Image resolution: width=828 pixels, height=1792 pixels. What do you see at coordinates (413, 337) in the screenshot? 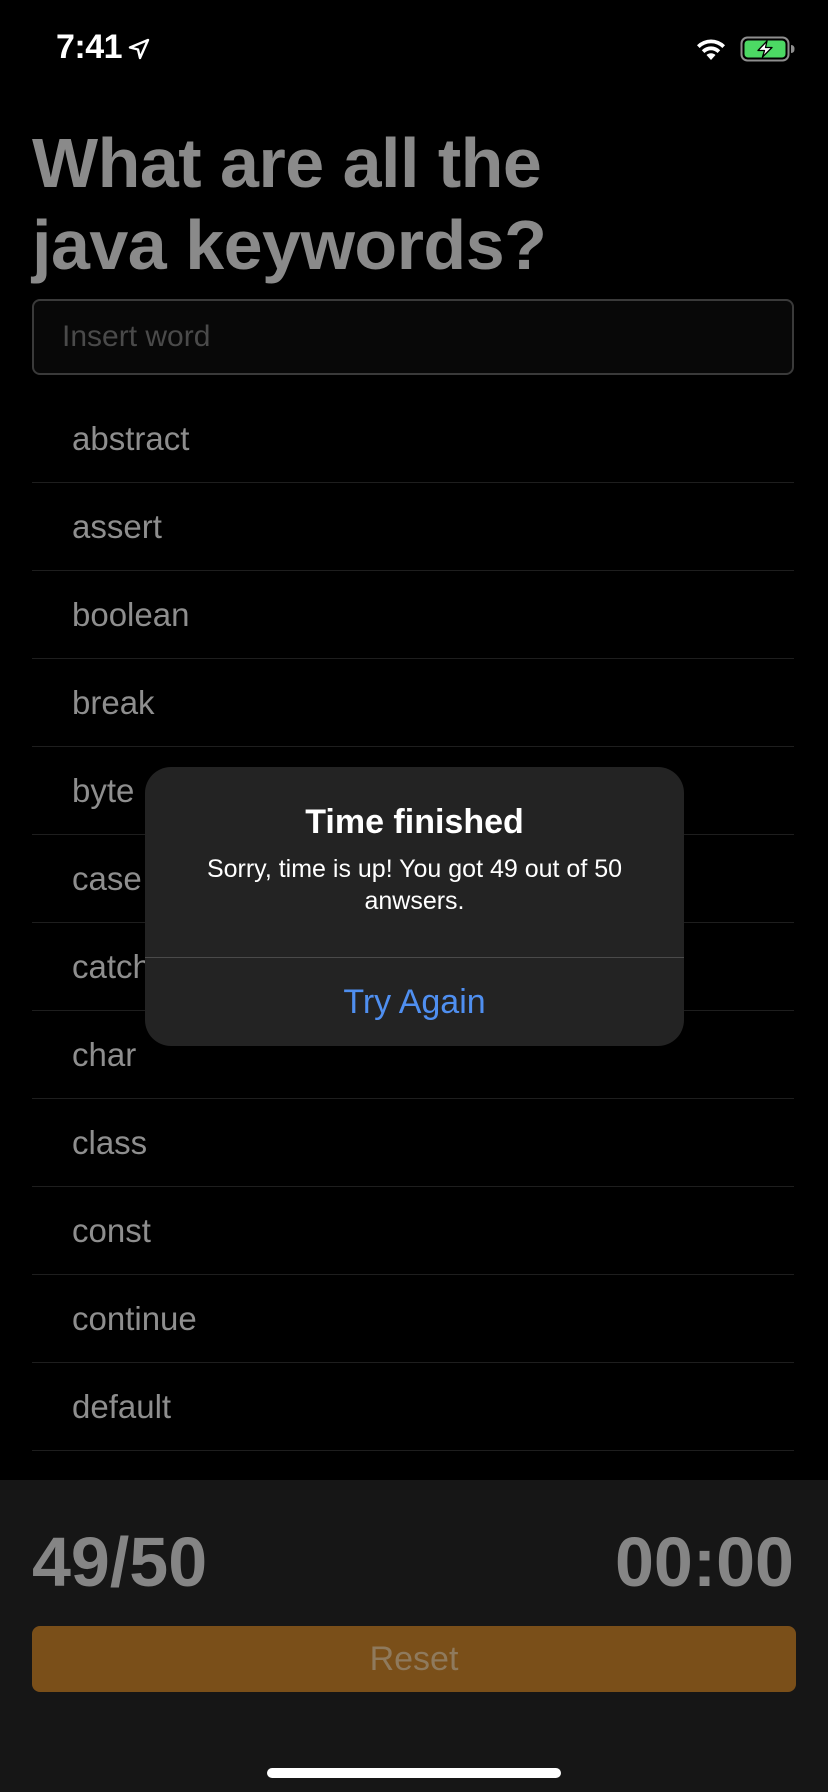
I see `word-input` at bounding box center [413, 337].